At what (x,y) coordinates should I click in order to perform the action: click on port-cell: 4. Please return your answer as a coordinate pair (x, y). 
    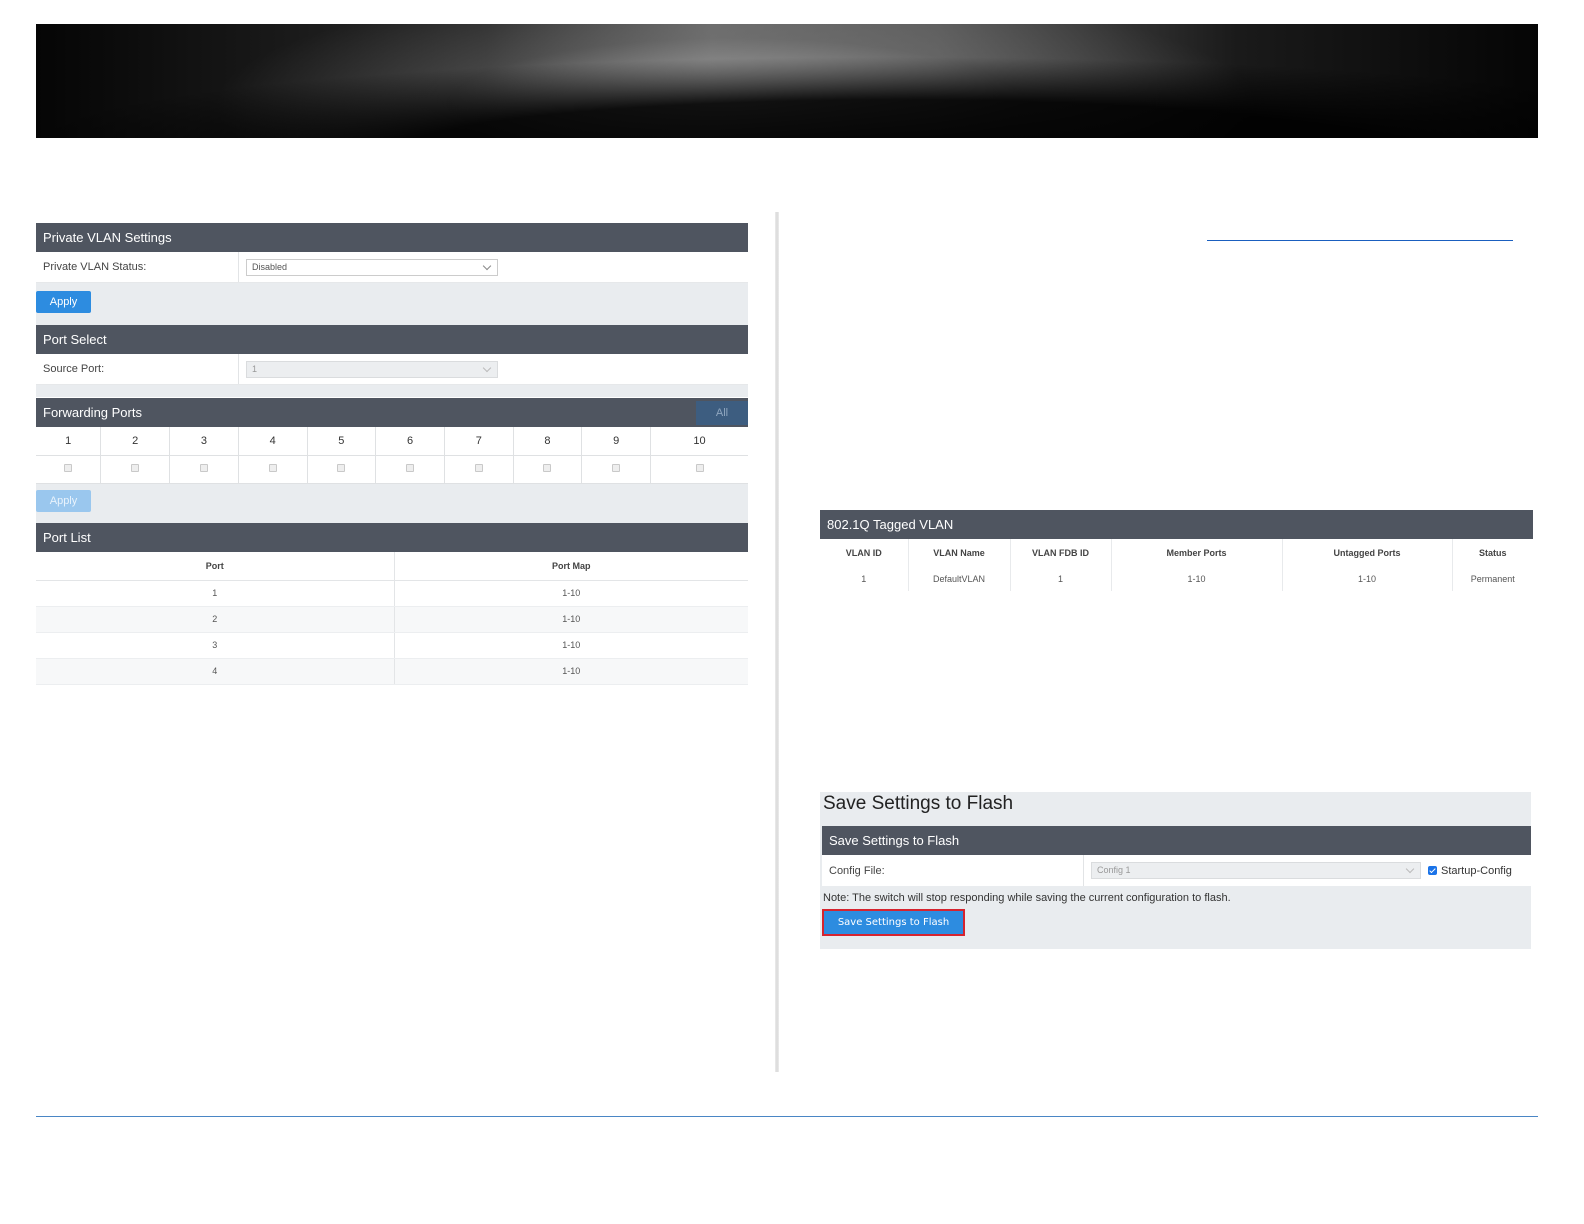
    Looking at the image, I should click on (215, 671).